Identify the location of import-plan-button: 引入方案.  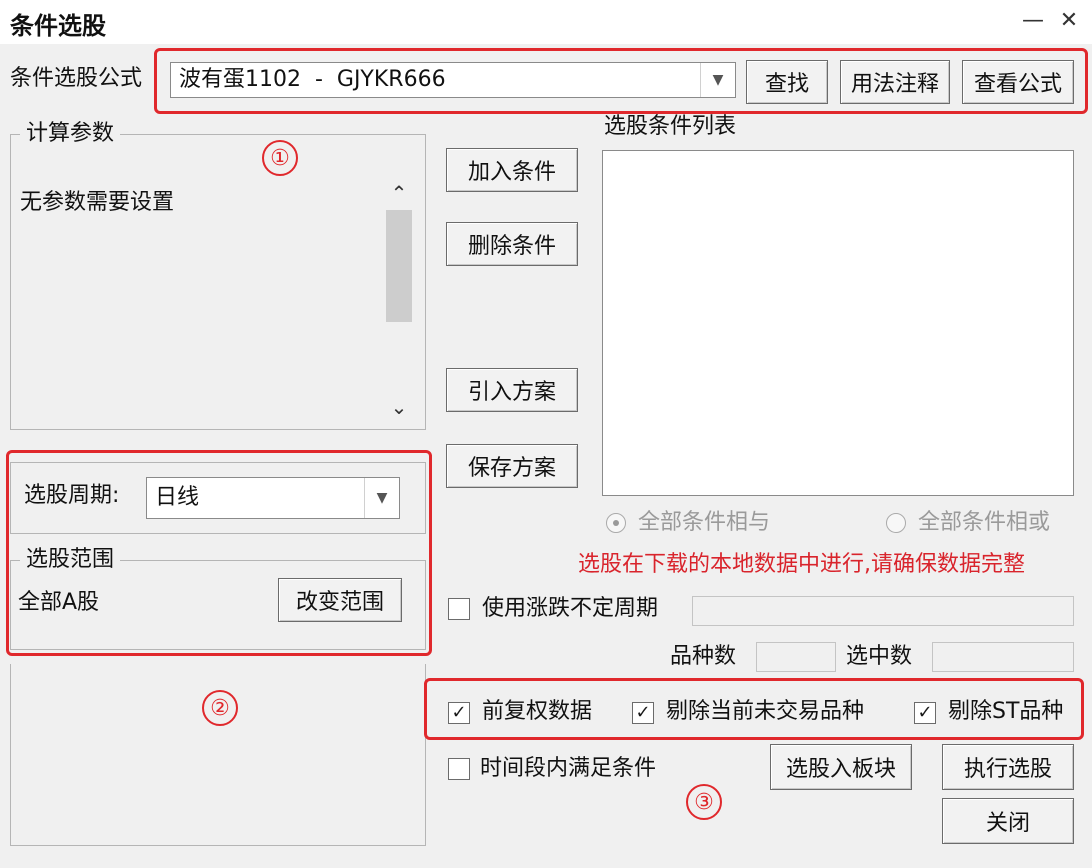
(512, 390).